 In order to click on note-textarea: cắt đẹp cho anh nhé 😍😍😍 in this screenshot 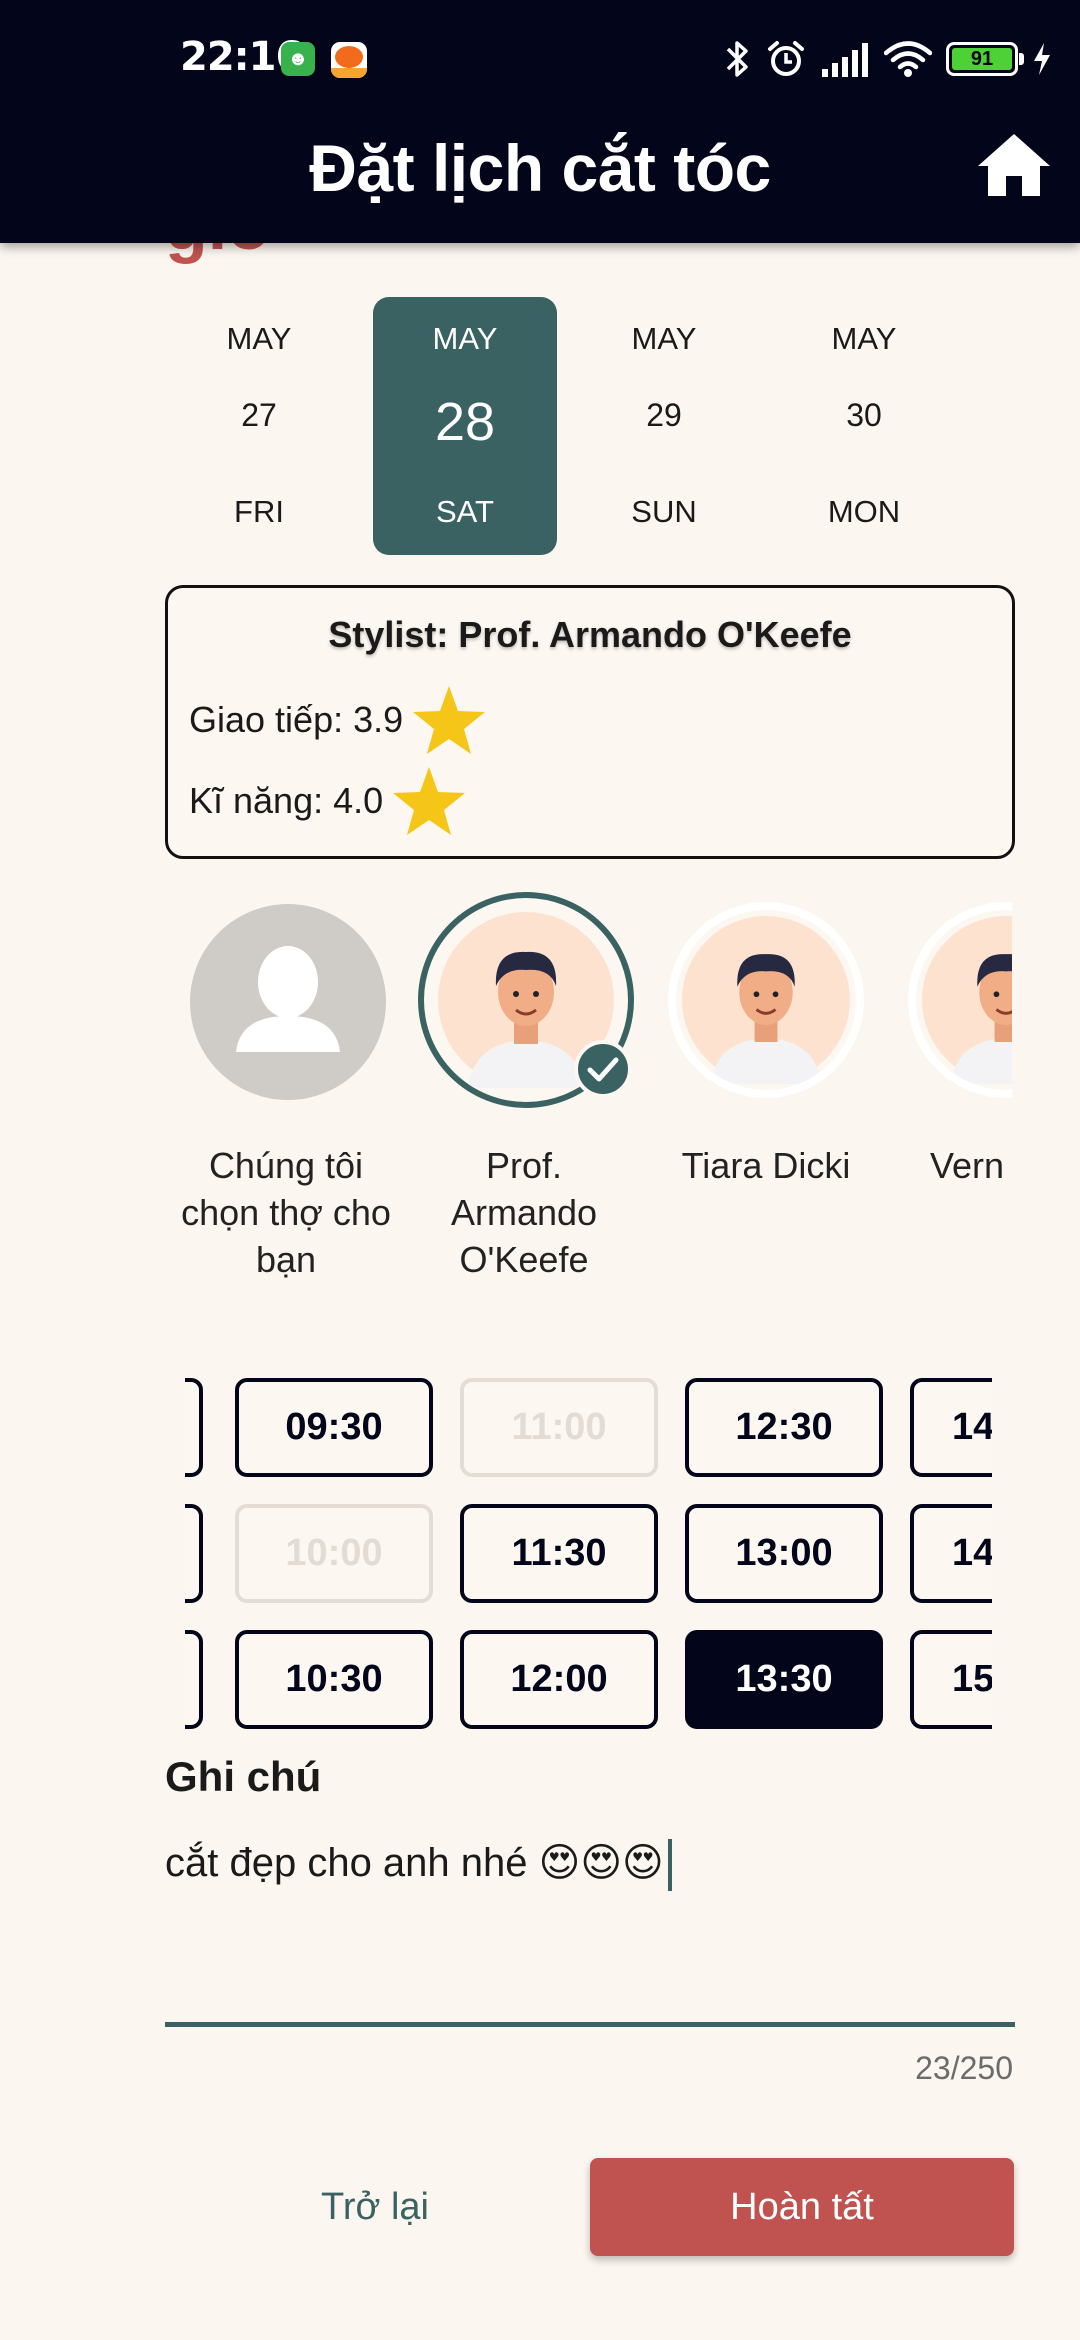, I will do `click(590, 1930)`.